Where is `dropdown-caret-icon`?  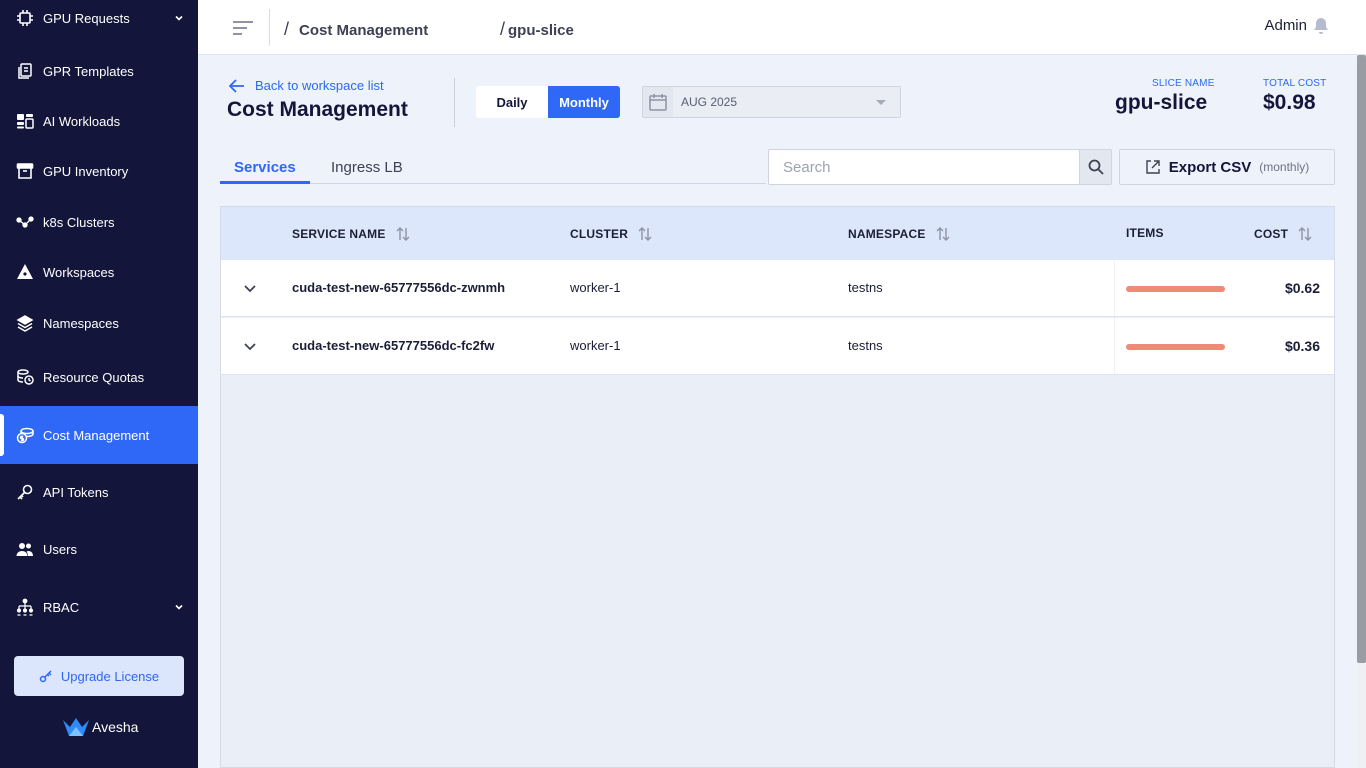
dropdown-caret-icon is located at coordinates (881, 102).